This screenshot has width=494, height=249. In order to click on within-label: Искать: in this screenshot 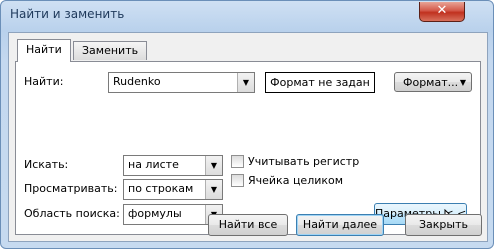, I will do `click(46, 164)`.